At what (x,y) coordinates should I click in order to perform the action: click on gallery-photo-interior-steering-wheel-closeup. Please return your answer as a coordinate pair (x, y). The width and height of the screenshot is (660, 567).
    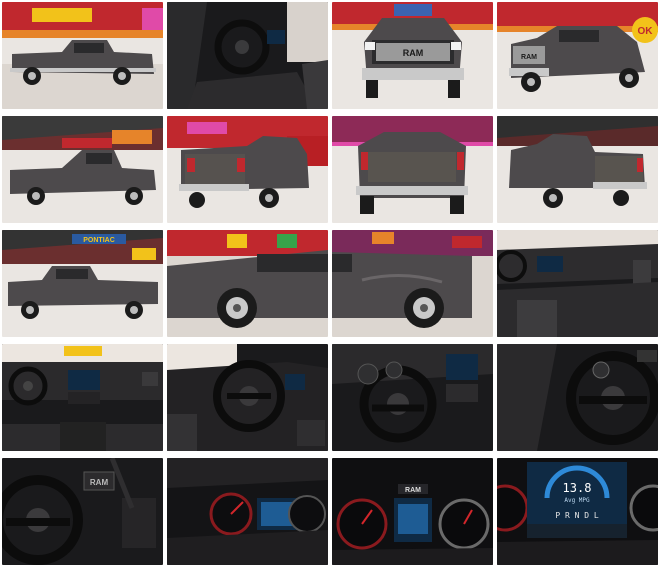
    Looking at the image, I should click on (577, 397).